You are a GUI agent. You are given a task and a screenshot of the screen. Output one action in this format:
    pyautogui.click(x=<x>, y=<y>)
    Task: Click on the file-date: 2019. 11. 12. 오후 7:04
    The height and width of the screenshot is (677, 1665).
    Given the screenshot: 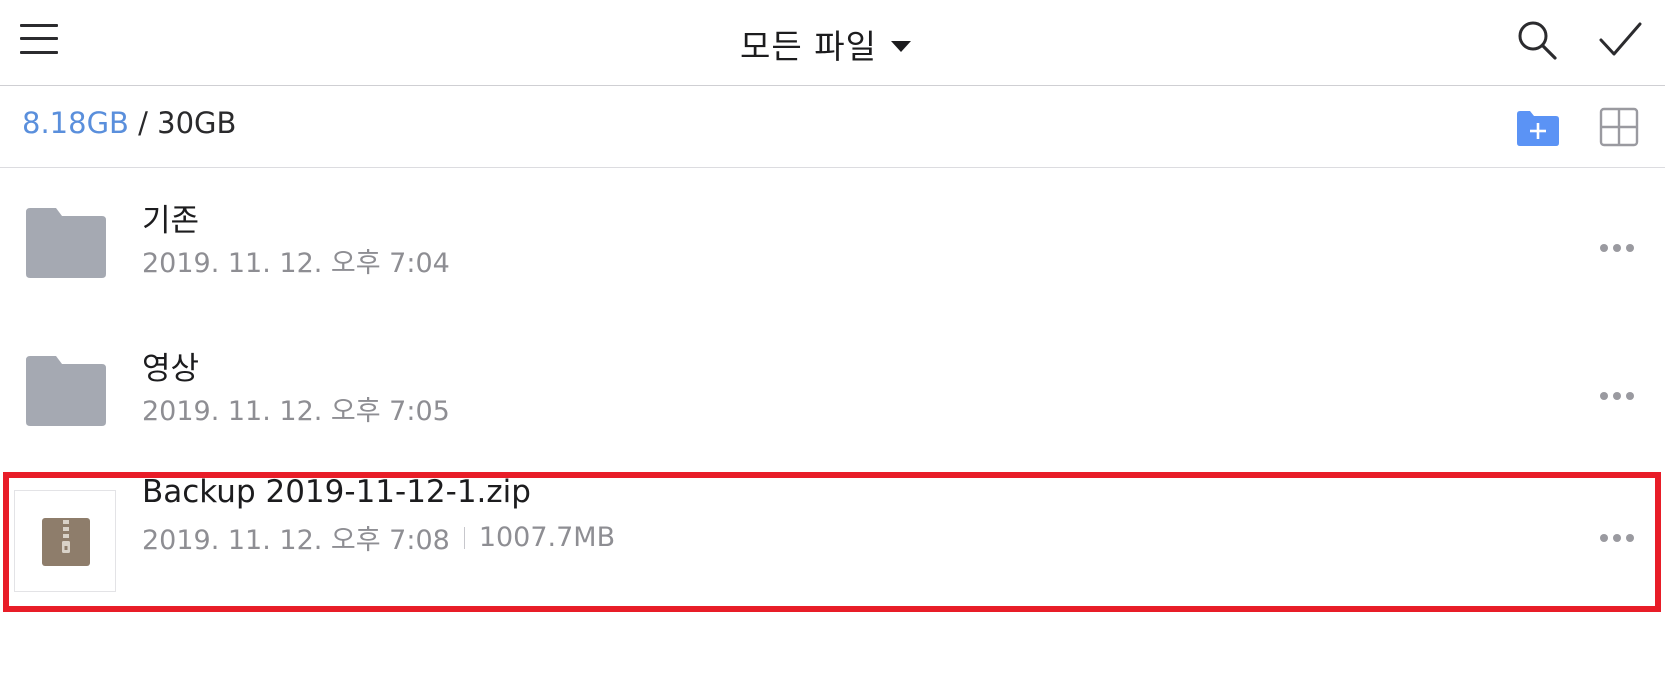 What is the action you would take?
    pyautogui.click(x=296, y=260)
    